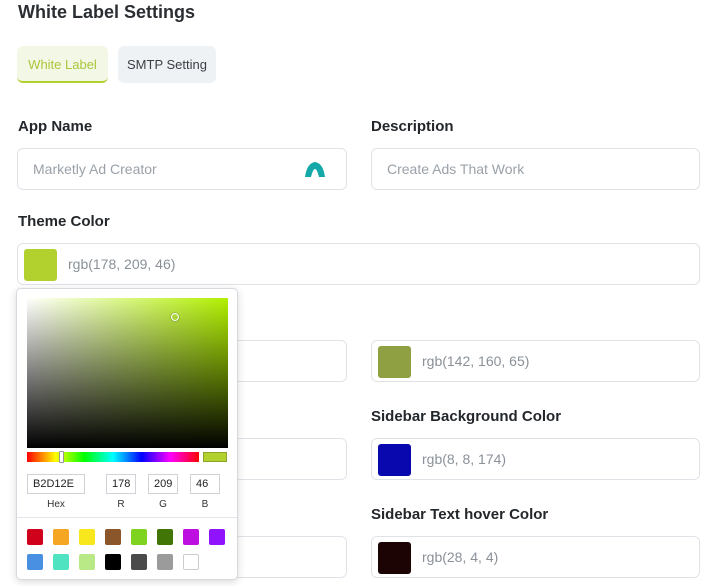  Describe the element at coordinates (163, 484) in the screenshot. I see `g-input: 209` at that location.